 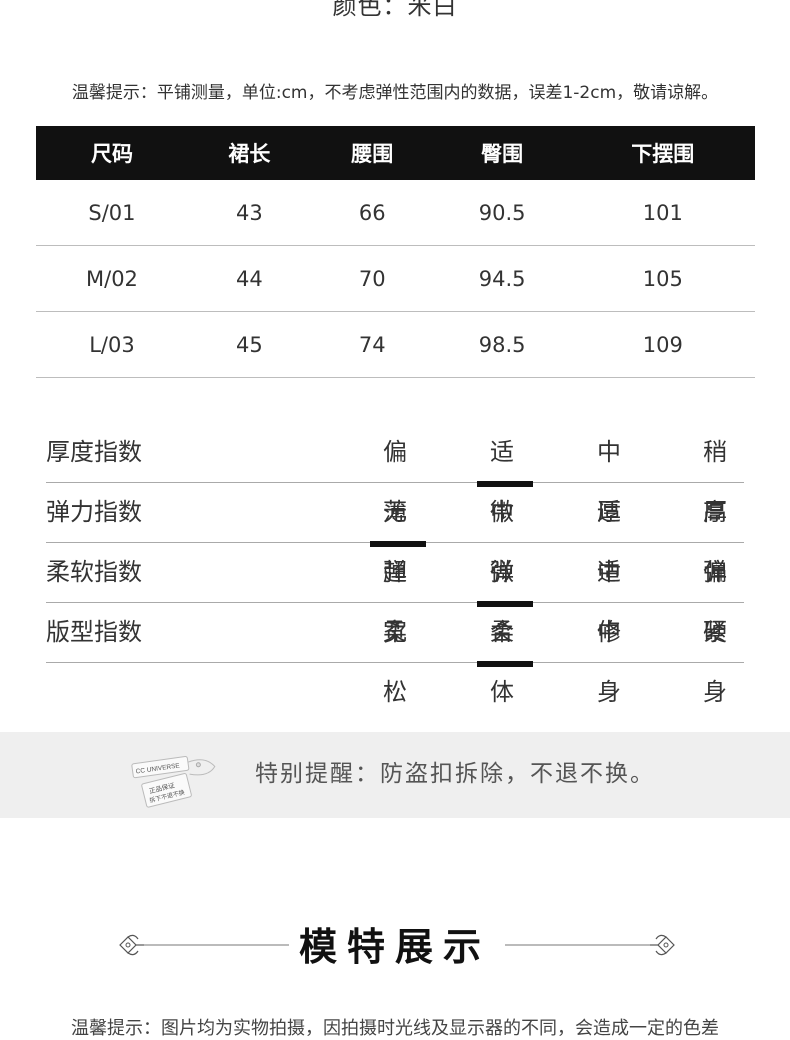 I want to click on index-option: 微柔, so click(x=505, y=594).